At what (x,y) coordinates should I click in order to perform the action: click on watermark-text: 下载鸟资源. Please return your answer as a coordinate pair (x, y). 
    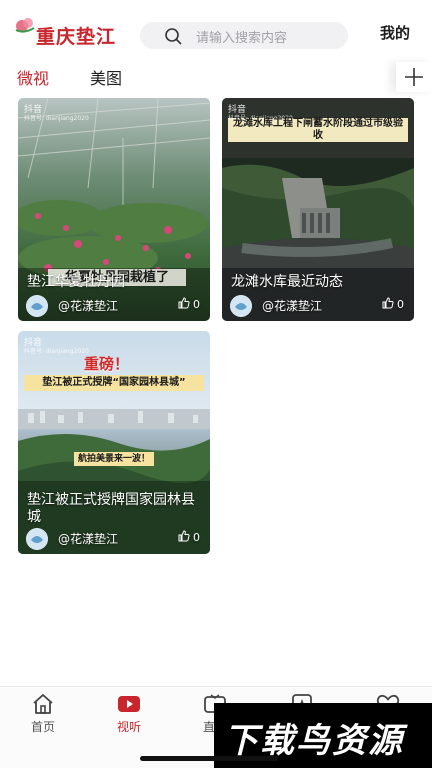
    Looking at the image, I should click on (314, 741).